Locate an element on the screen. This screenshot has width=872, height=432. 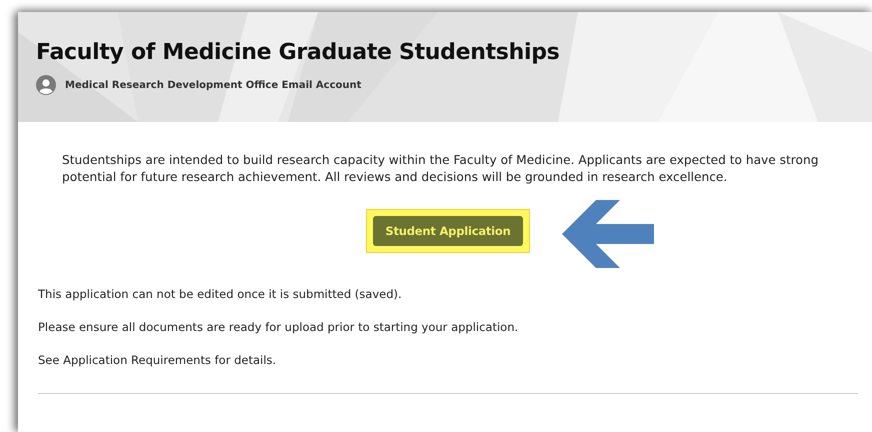
note-text: See Application Requirements for details. is located at coordinates (158, 360).